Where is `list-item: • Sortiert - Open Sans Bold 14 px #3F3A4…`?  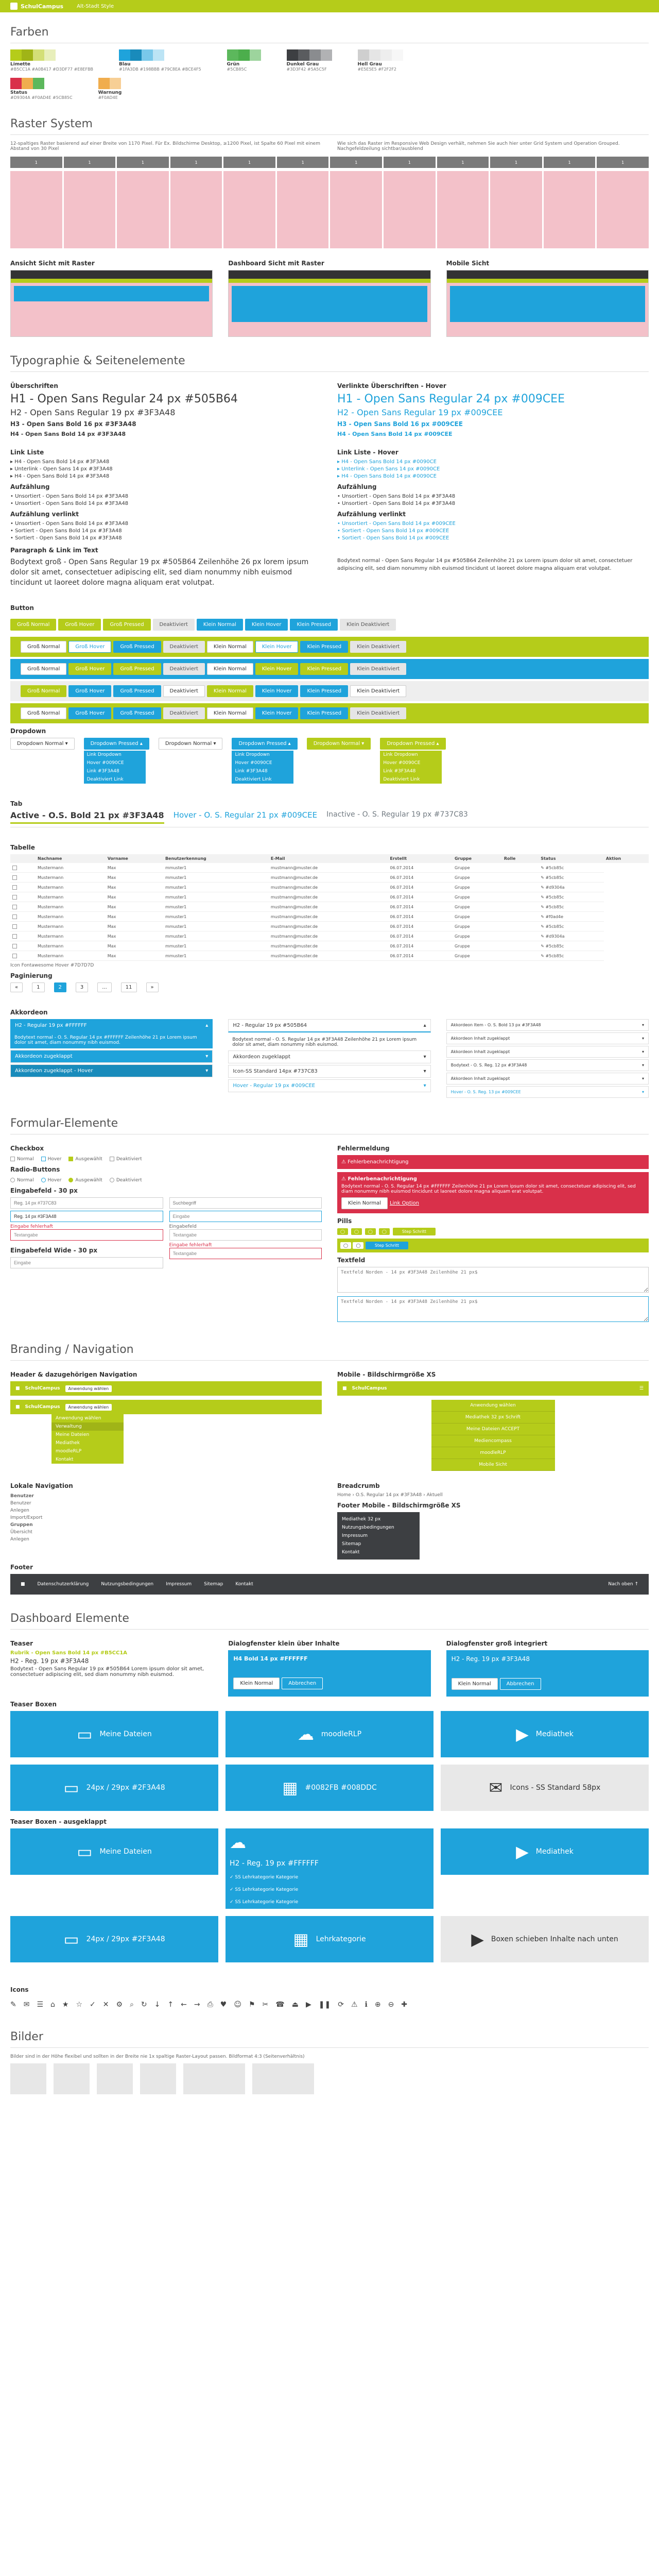 list-item: • Sortiert - Open Sans Bold 14 px #3F3A4… is located at coordinates (166, 531).